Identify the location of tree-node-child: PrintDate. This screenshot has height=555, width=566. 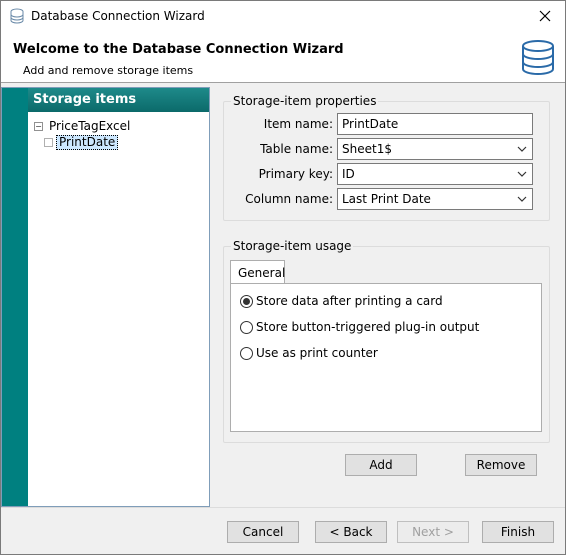
(81, 142).